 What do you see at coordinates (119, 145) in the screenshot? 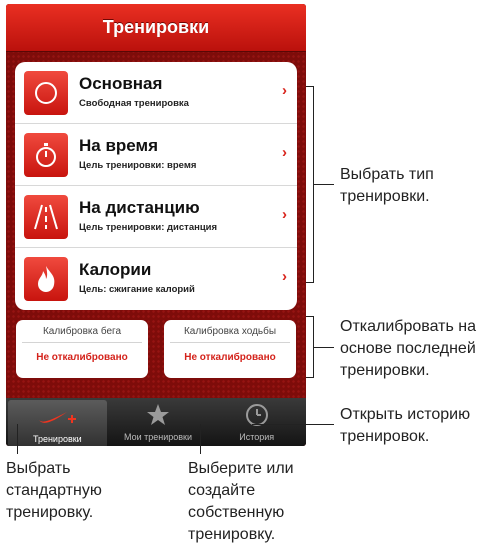
I see `workout-title: На время` at bounding box center [119, 145].